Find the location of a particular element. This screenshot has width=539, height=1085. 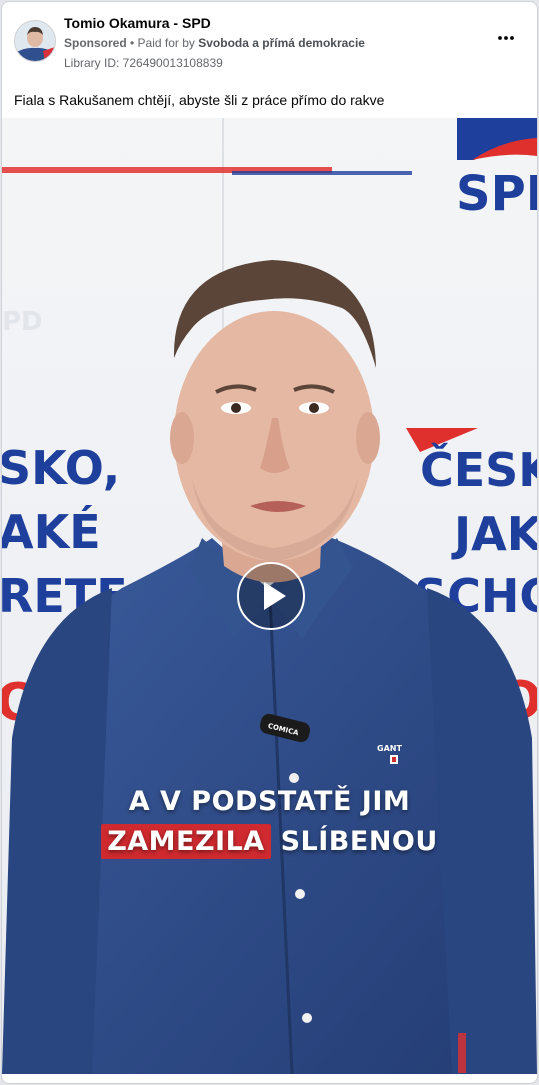

page-name: Tomio Okamura - SPD is located at coordinates (137, 23).